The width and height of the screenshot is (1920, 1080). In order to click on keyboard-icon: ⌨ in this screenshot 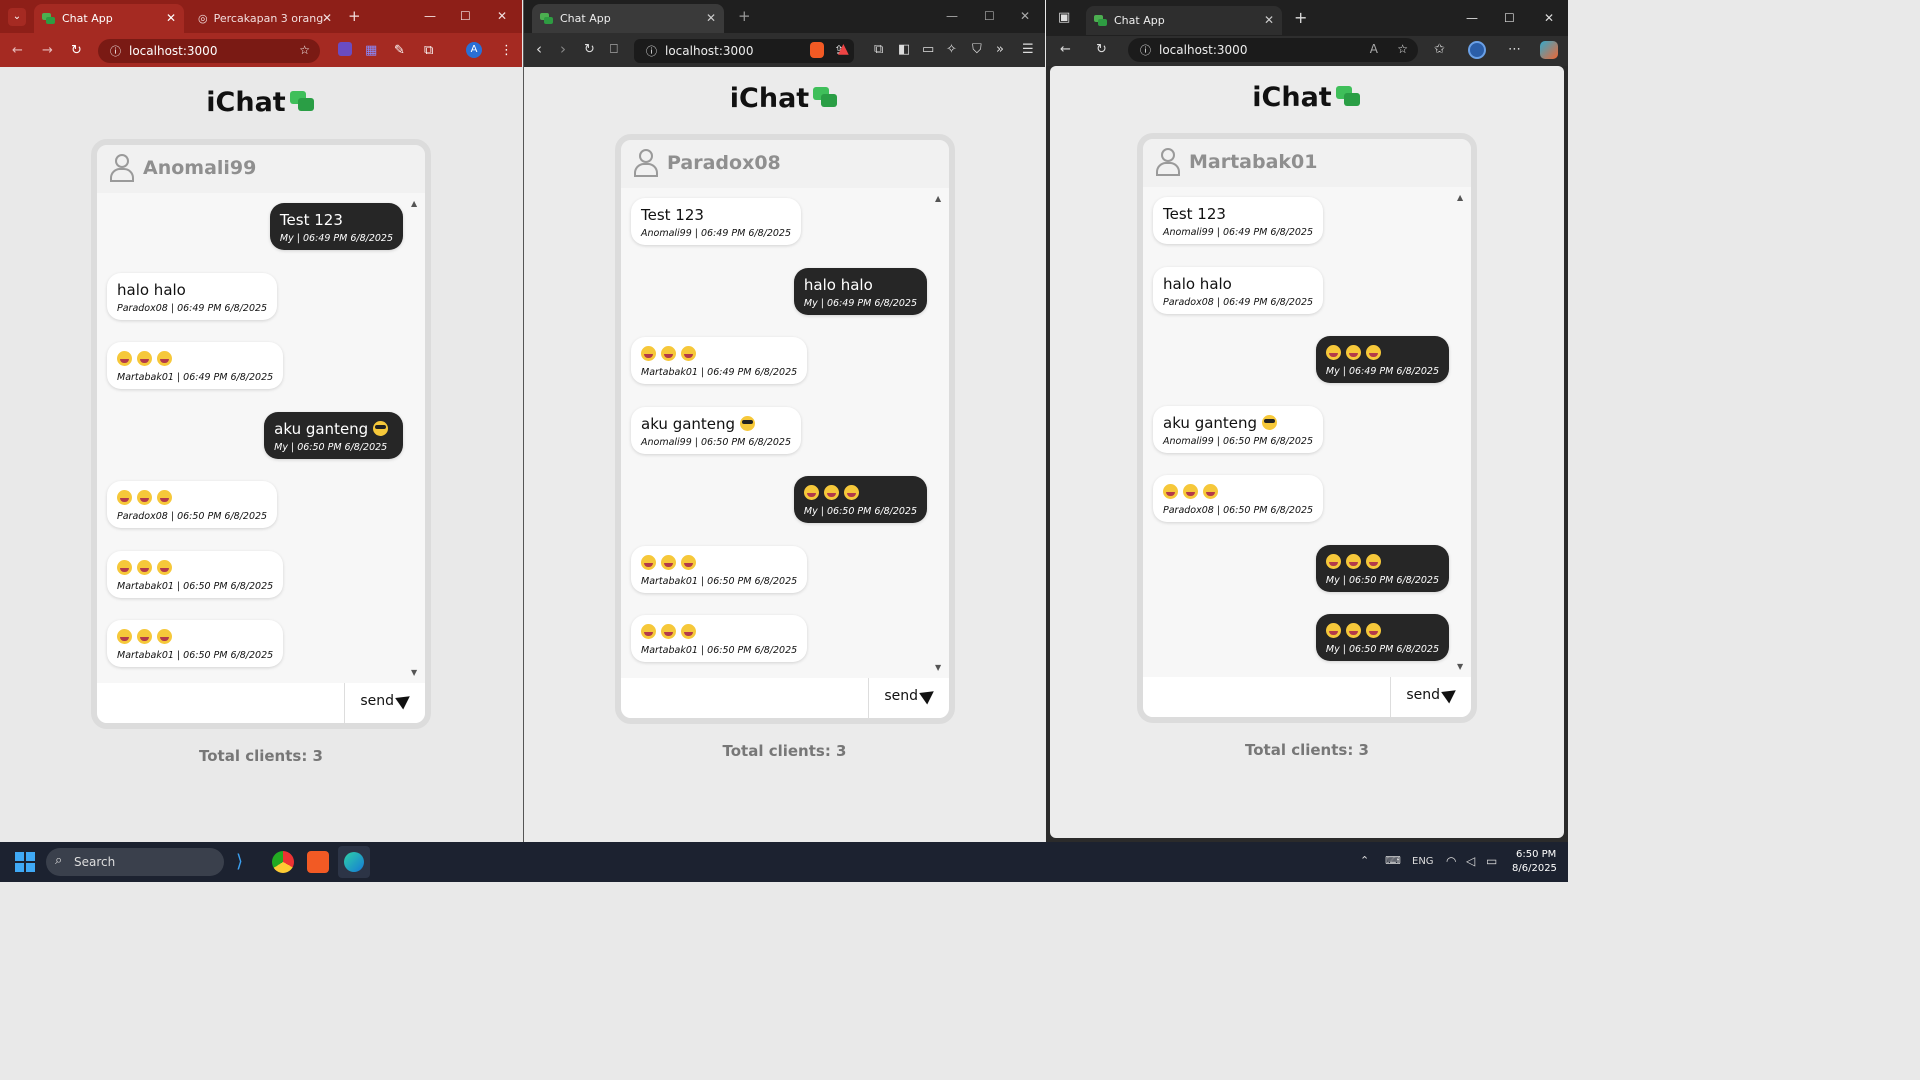, I will do `click(1393, 860)`.